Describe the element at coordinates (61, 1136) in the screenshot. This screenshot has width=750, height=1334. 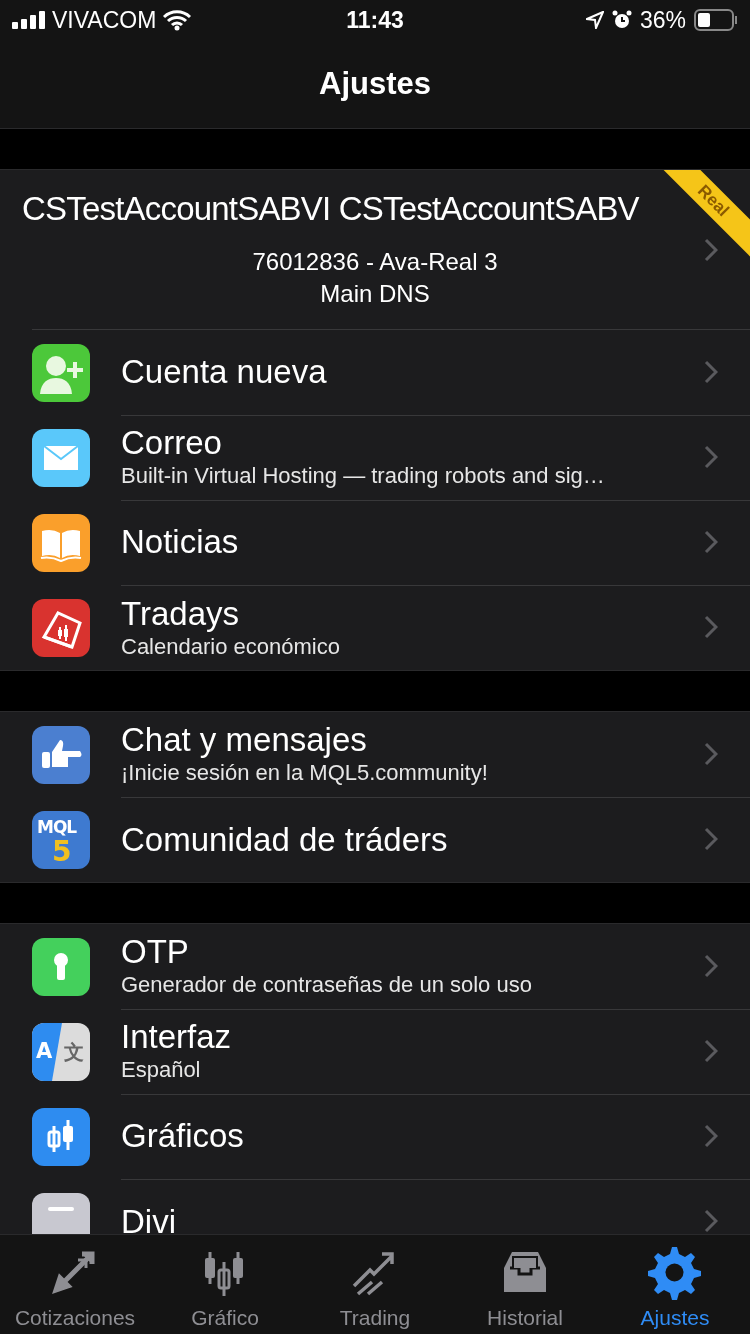
I see `candlestick-icon` at that location.